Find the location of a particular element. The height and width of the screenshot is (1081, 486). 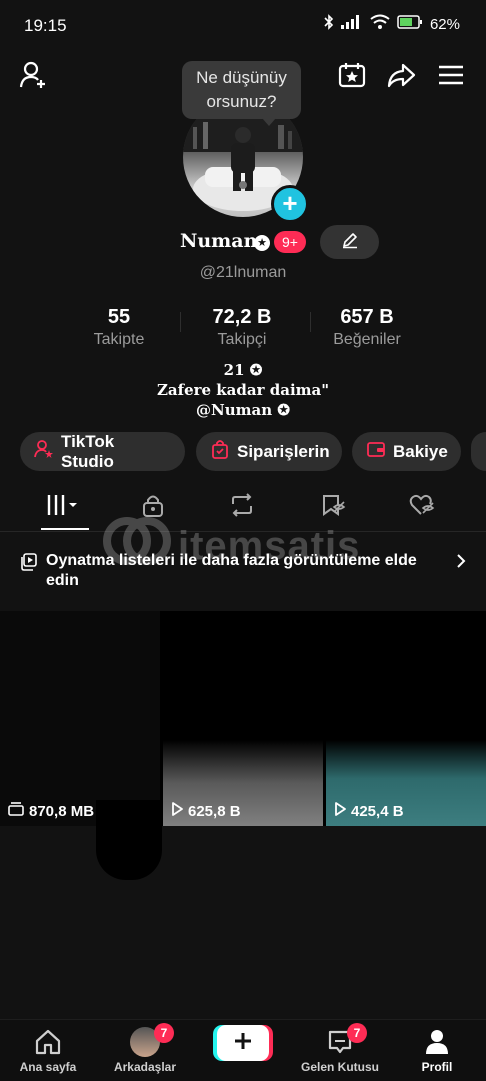

stat-likes-label: Beğeniler is located at coordinates (367, 339).